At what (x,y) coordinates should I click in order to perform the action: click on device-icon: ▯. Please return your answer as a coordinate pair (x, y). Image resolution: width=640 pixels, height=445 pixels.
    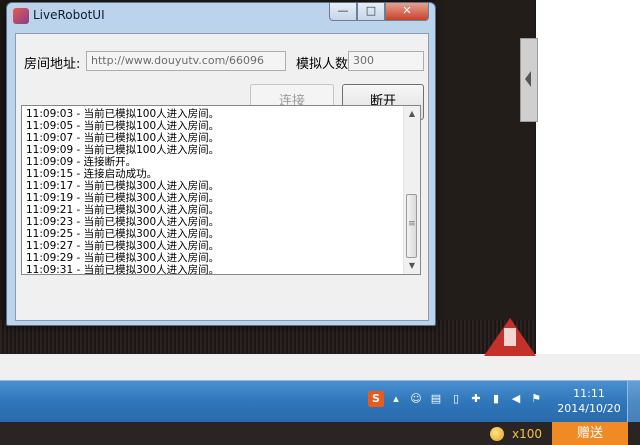
    Looking at the image, I should click on (456, 399).